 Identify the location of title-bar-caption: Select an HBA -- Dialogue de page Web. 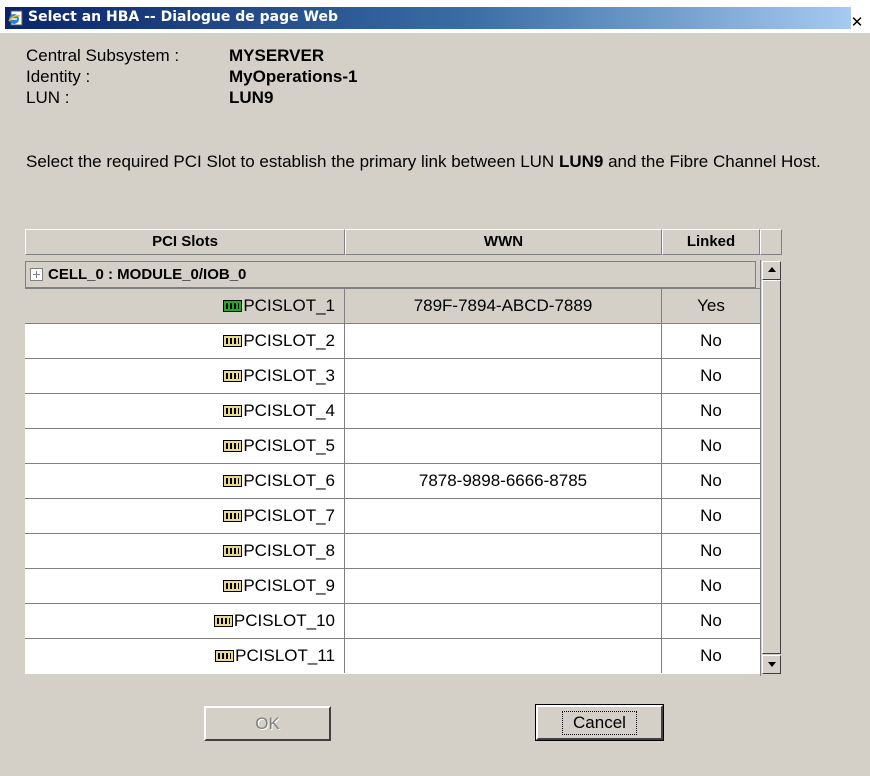
(428, 18).